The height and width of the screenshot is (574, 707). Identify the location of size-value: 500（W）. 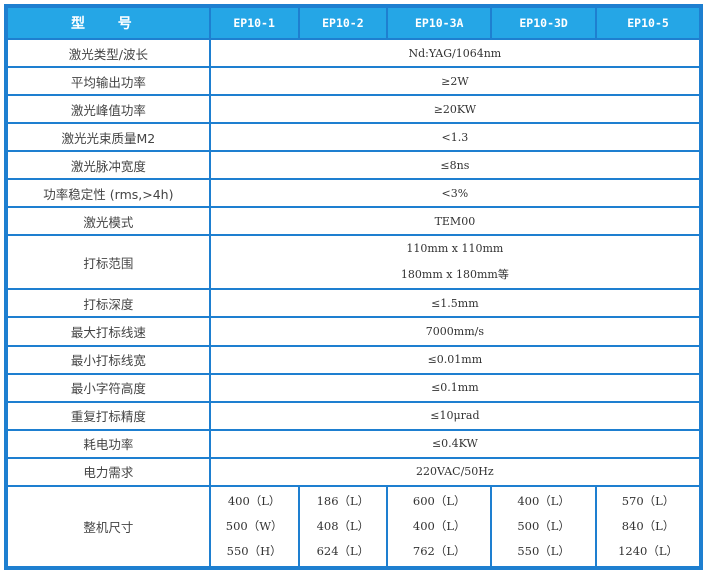
(254, 525).